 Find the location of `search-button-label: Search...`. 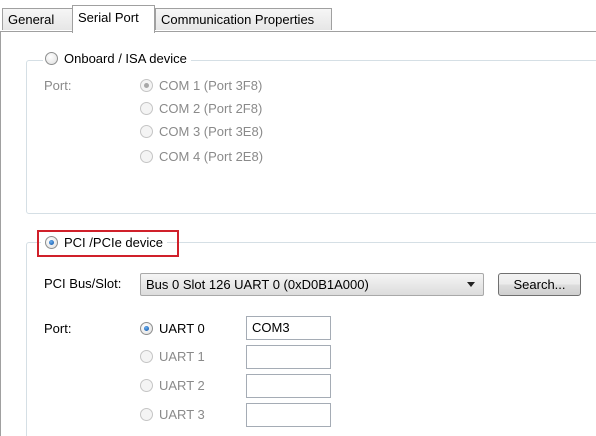

search-button-label: Search... is located at coordinates (539, 284).